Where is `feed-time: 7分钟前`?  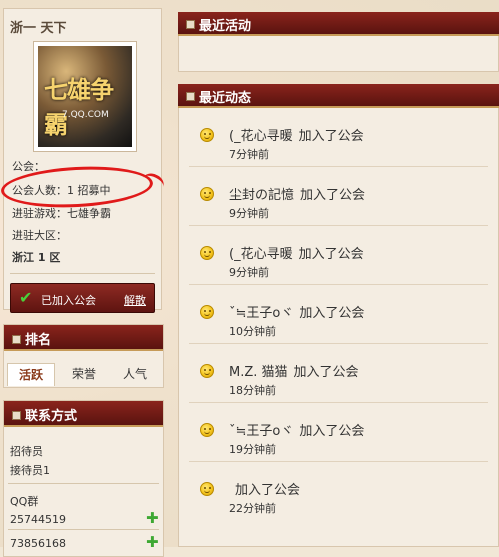
feed-time: 7分钟前 is located at coordinates (249, 154).